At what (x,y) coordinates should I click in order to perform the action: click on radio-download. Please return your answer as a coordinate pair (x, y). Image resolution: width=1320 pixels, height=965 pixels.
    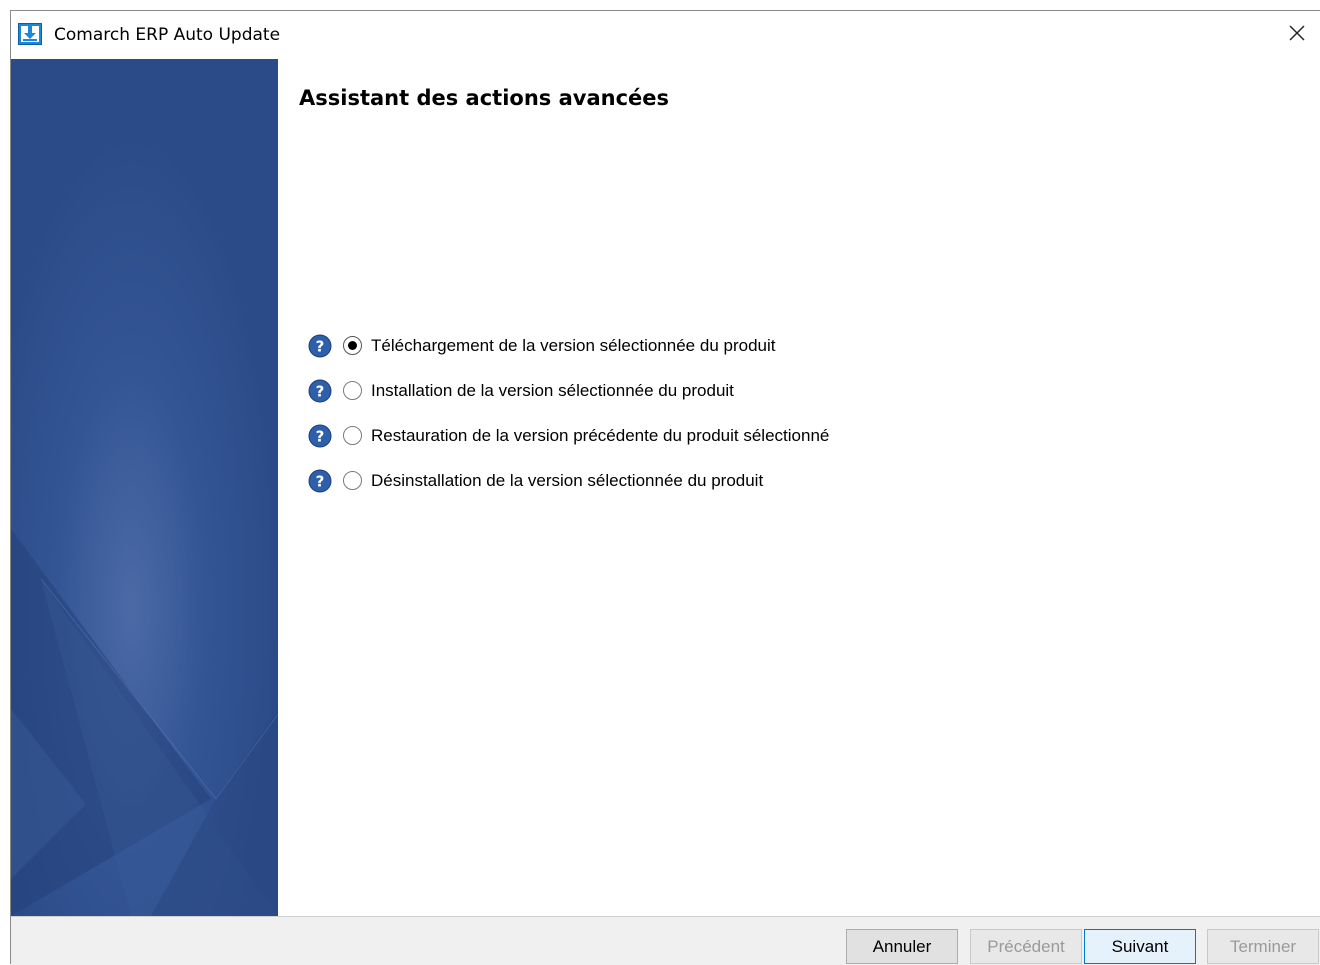
    Looking at the image, I should click on (352, 345).